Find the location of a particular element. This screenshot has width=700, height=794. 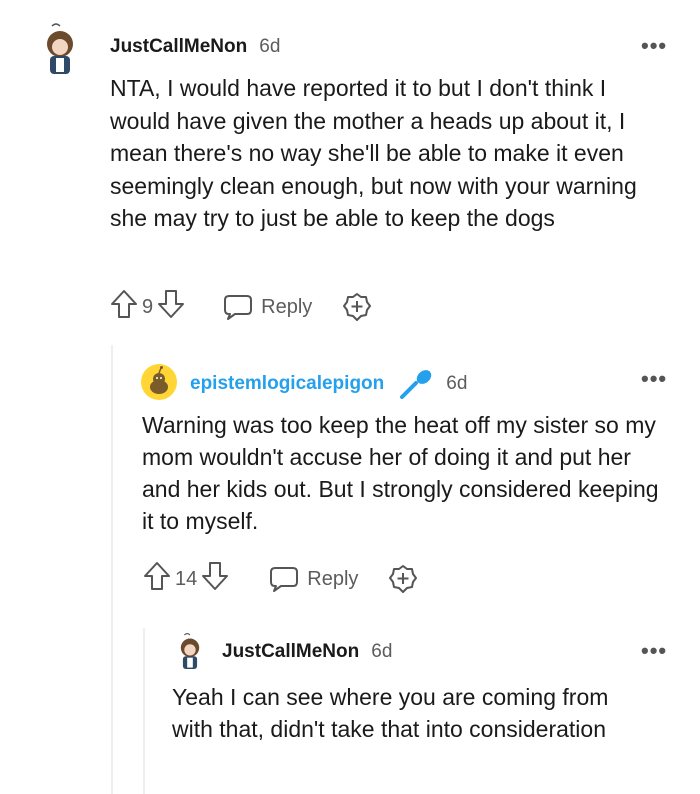

comment-actions: 14 Reply is located at coordinates (280, 579).